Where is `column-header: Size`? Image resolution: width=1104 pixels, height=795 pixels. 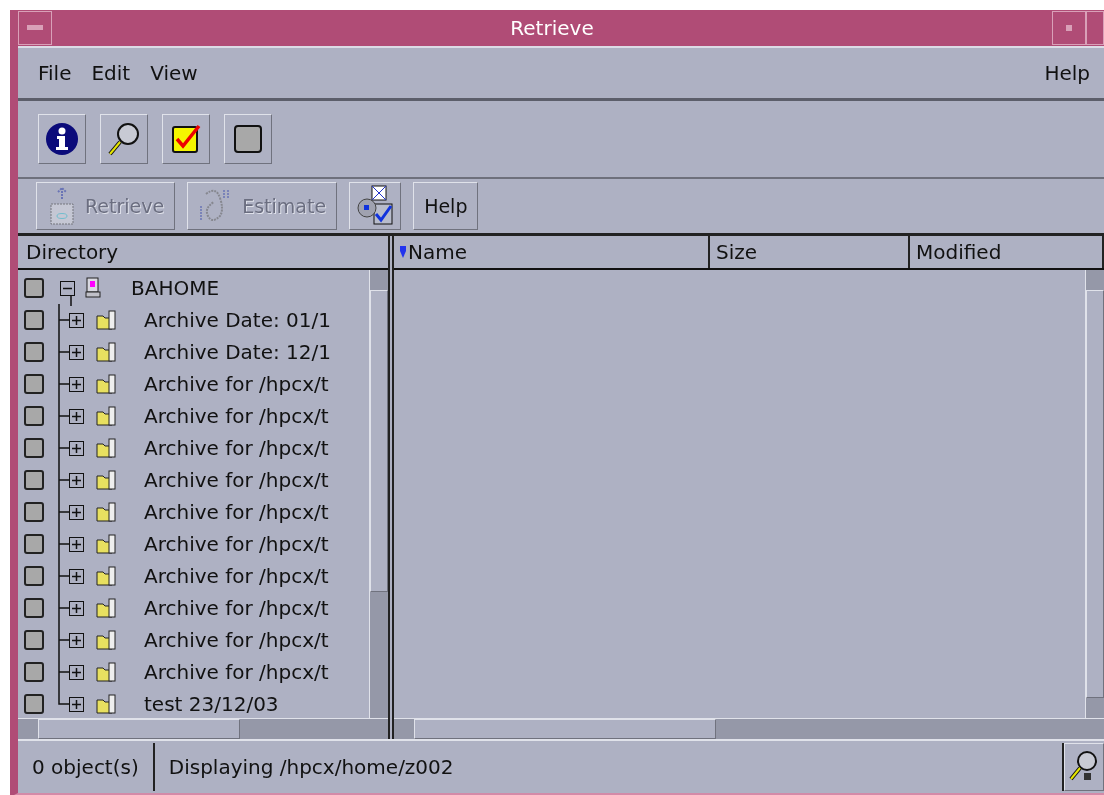 column-header: Size is located at coordinates (810, 252).